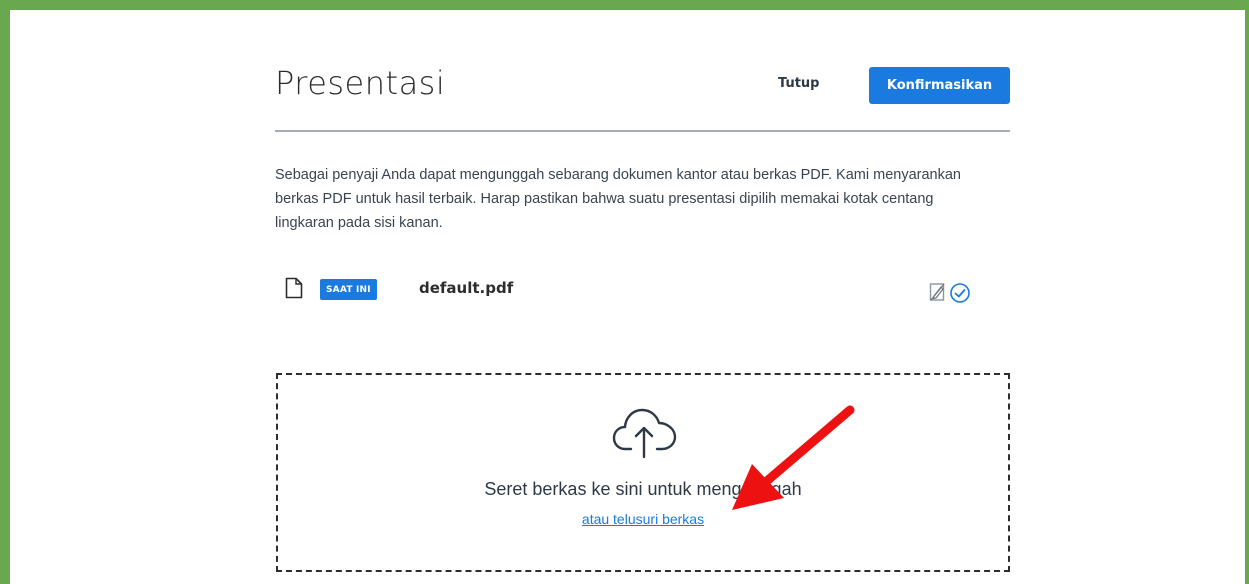 The image size is (1249, 584). Describe the element at coordinates (294, 288) in the screenshot. I see `file-icon` at that location.